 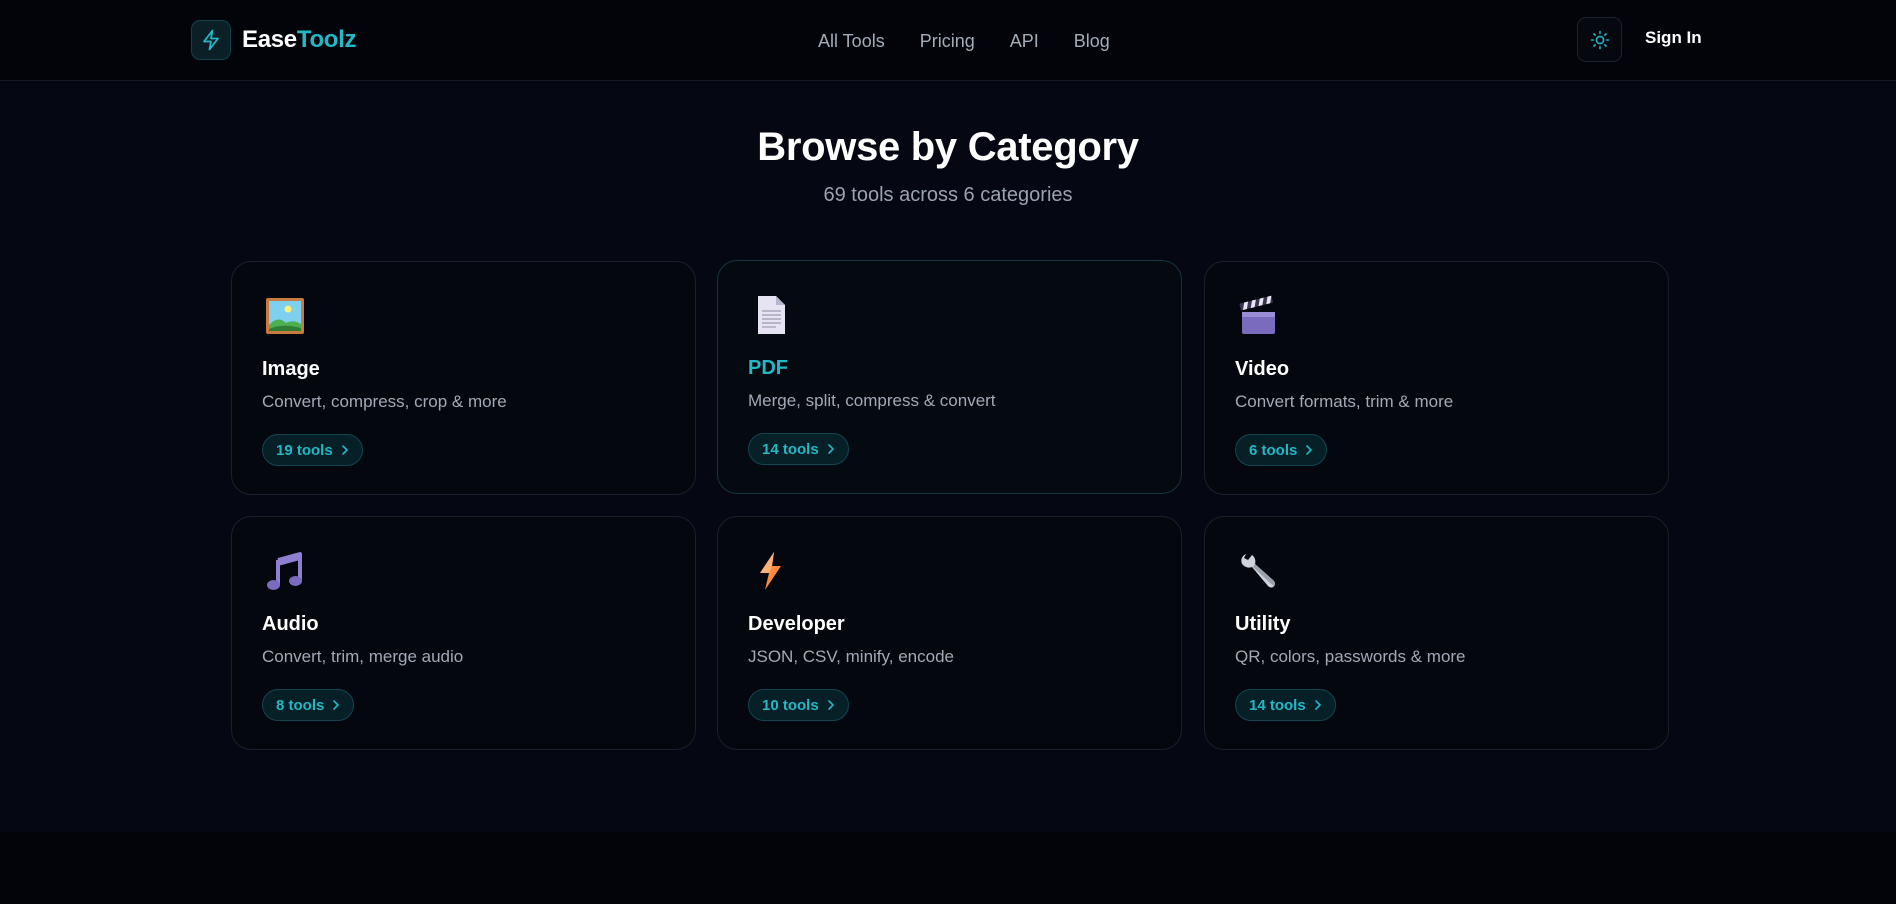 I want to click on page-title: Browse by Category, so click(x=948, y=147).